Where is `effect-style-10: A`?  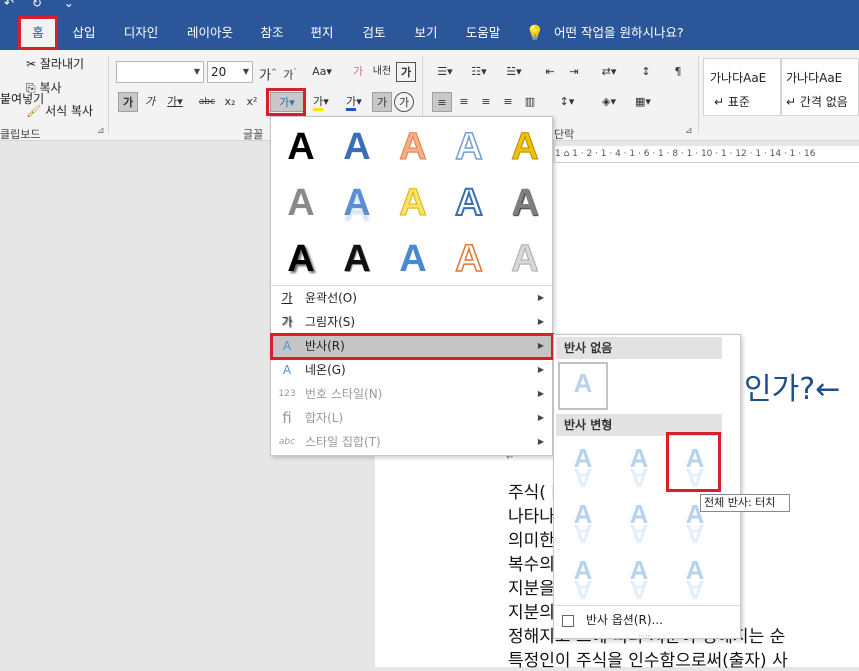
effect-style-10: A is located at coordinates (525, 203).